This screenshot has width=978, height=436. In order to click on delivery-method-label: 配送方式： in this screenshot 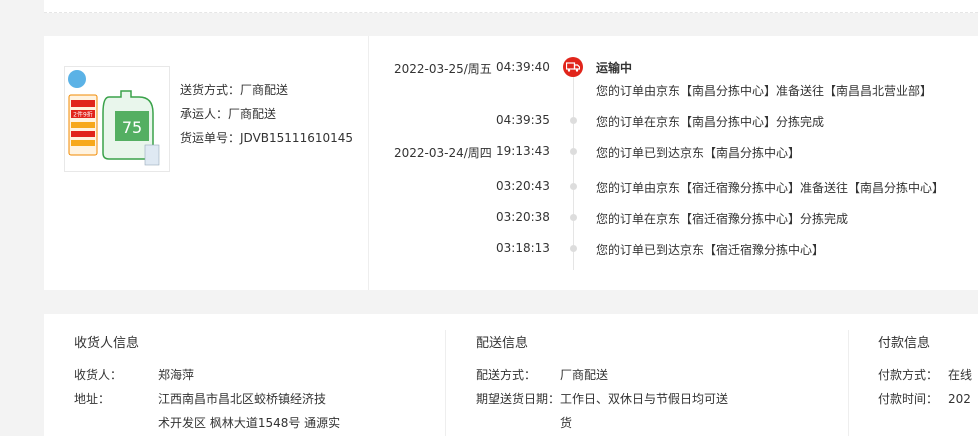, I will do `click(506, 375)`.